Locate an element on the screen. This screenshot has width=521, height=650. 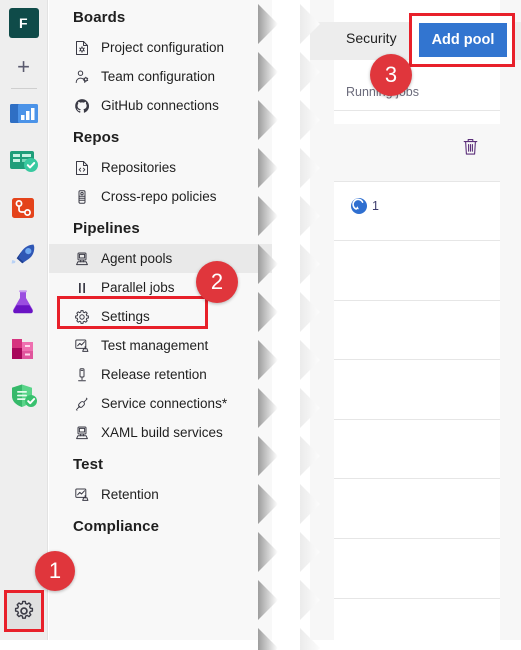
sidebar-item-label: Test management is located at coordinates (155, 345).